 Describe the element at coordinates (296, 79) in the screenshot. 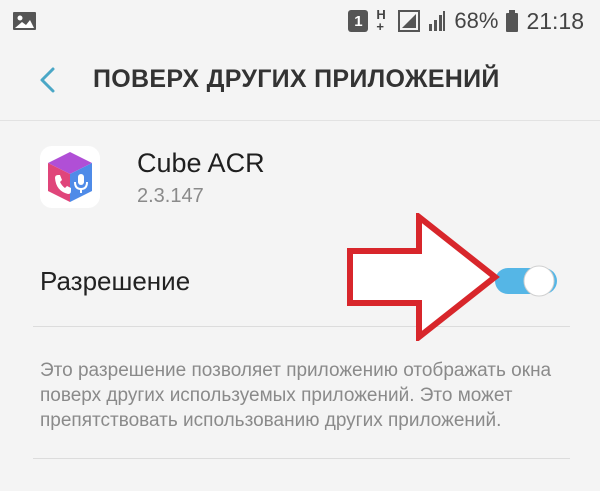

I see `page-title: ПОВЕРХ ДРУГИХ ПРИЛОЖЕНИЙ` at that location.